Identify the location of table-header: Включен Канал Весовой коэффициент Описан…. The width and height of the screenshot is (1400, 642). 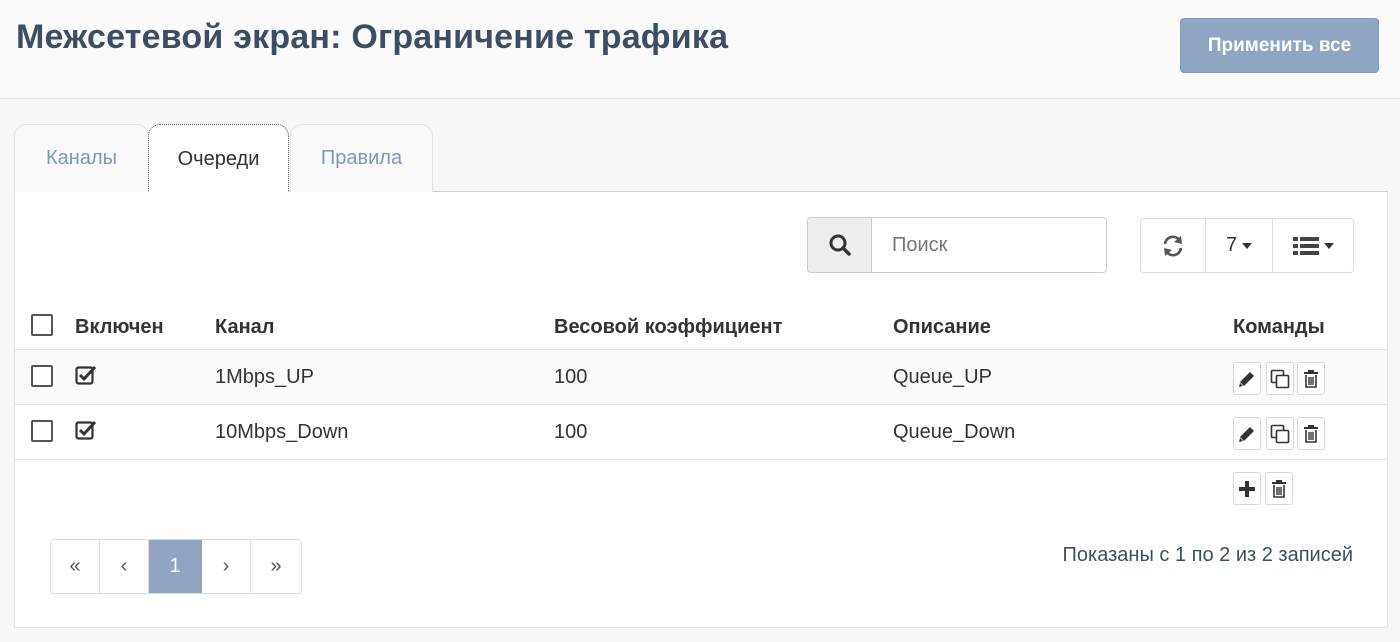
(701, 323).